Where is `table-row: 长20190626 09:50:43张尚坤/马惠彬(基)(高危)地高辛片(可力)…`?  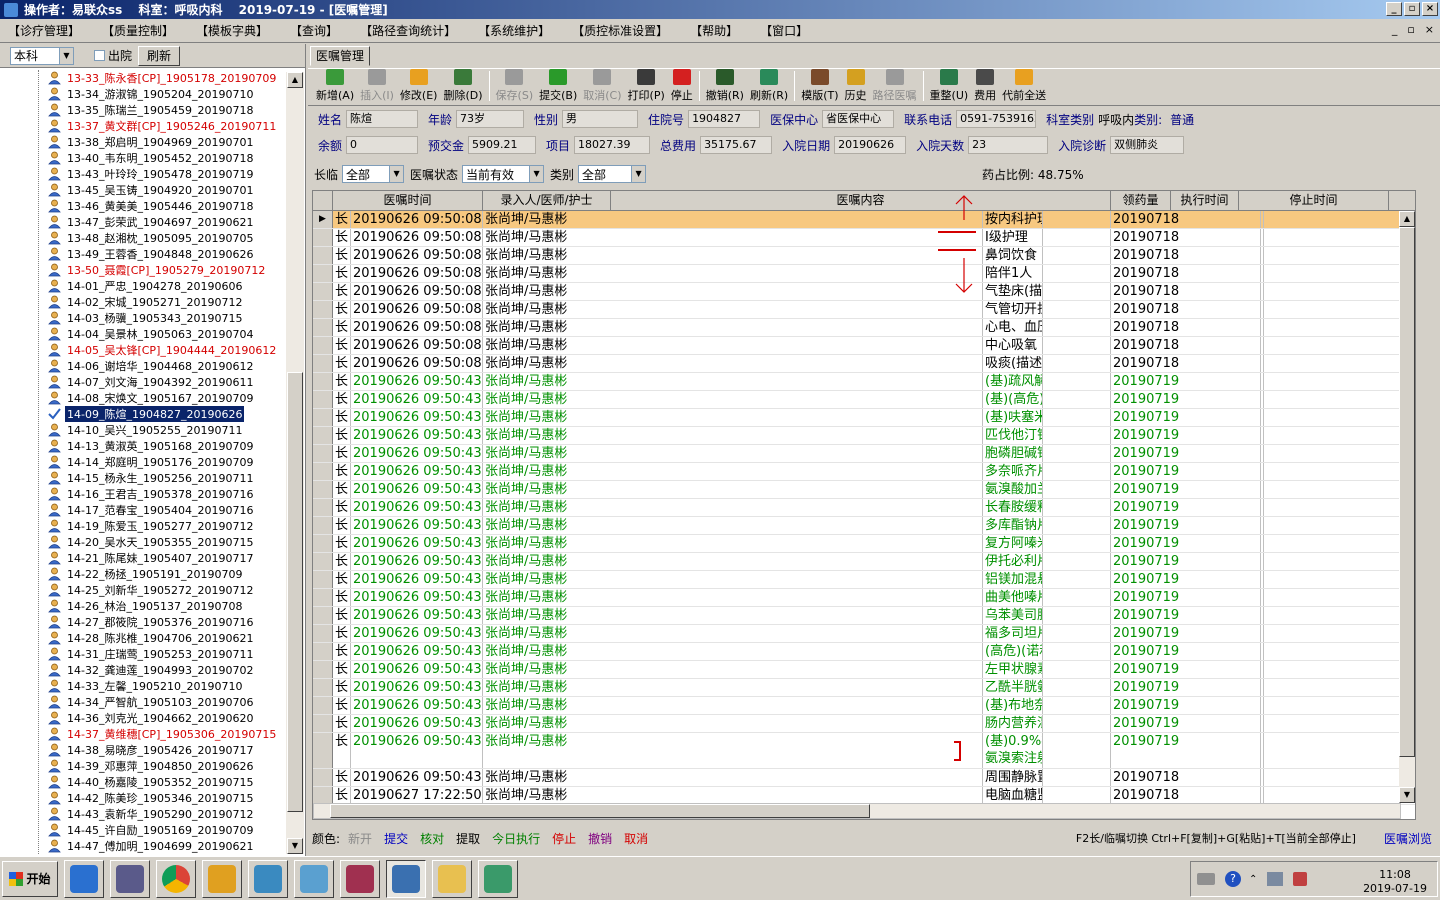 table-row: 长20190626 09:50:43张尚坤/马惠彬(基)(高危)地高辛片(可力)… is located at coordinates (864, 400).